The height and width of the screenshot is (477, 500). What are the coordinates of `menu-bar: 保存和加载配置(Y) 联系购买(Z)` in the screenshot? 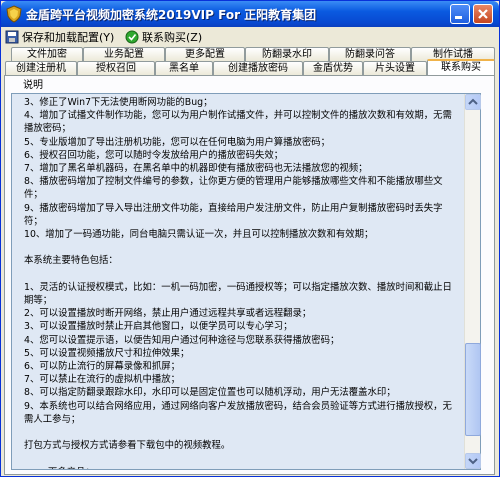 It's located at (250, 37).